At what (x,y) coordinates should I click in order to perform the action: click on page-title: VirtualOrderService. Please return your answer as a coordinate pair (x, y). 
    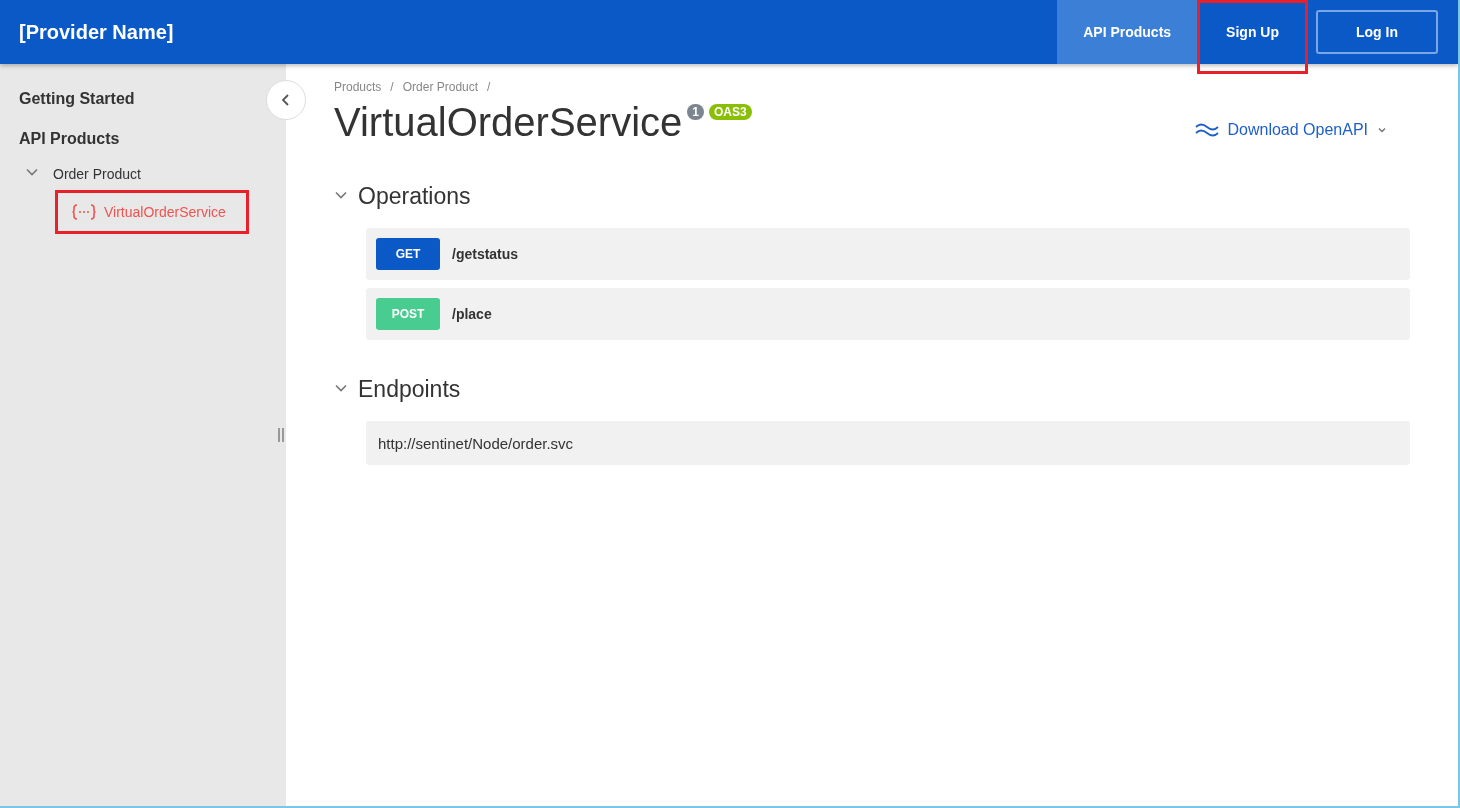
    Looking at the image, I should click on (508, 122).